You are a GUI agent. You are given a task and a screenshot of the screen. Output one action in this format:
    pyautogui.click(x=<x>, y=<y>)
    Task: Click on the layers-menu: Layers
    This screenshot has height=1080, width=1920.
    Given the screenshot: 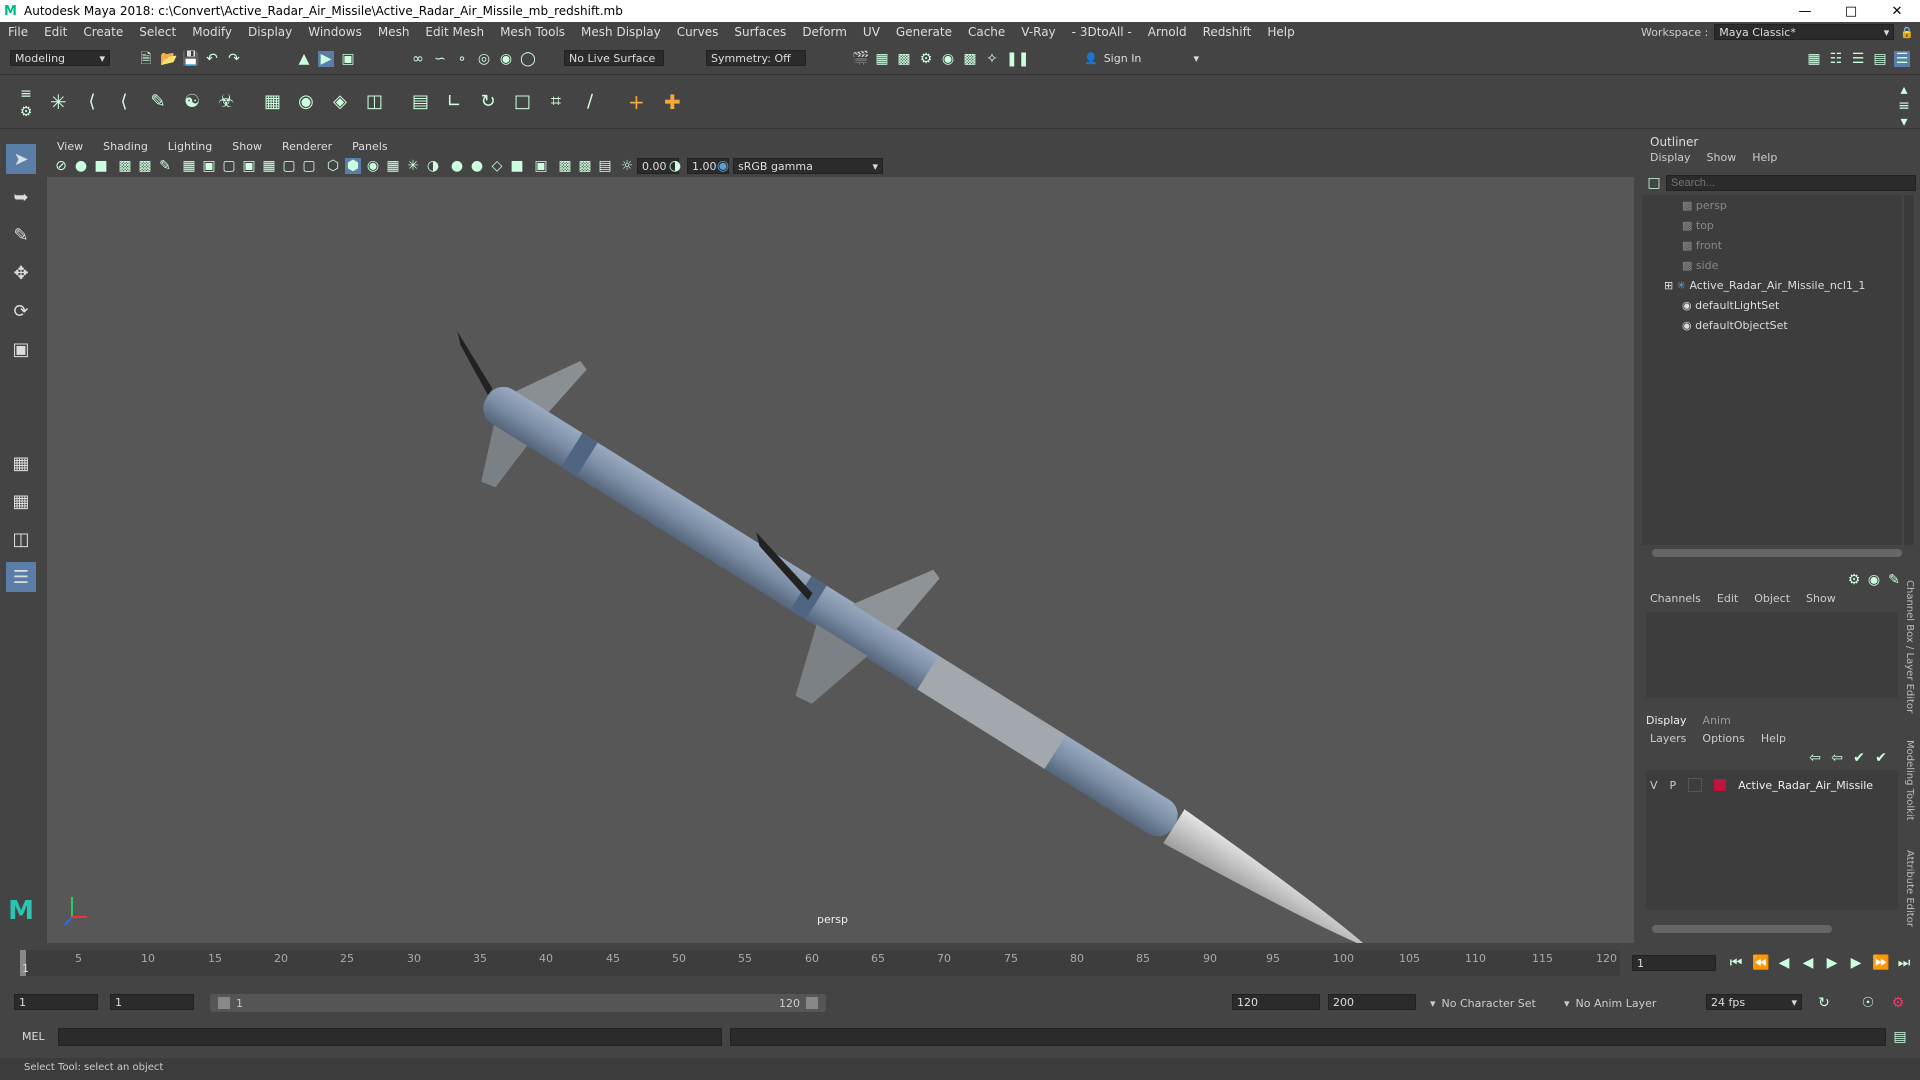 What is the action you would take?
    pyautogui.click(x=1668, y=738)
    